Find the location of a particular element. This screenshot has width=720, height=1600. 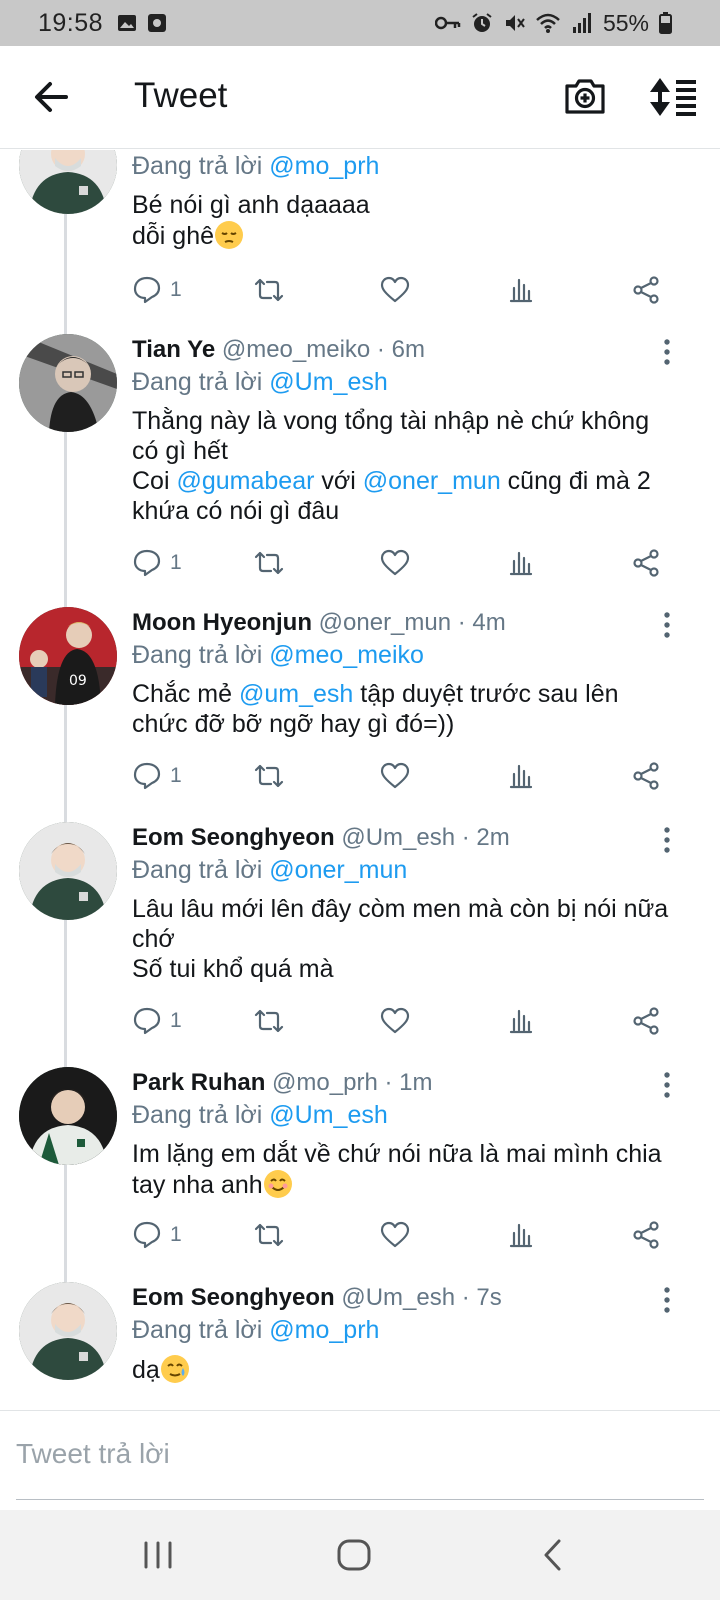

mention-link: @um_esh is located at coordinates (296, 694).